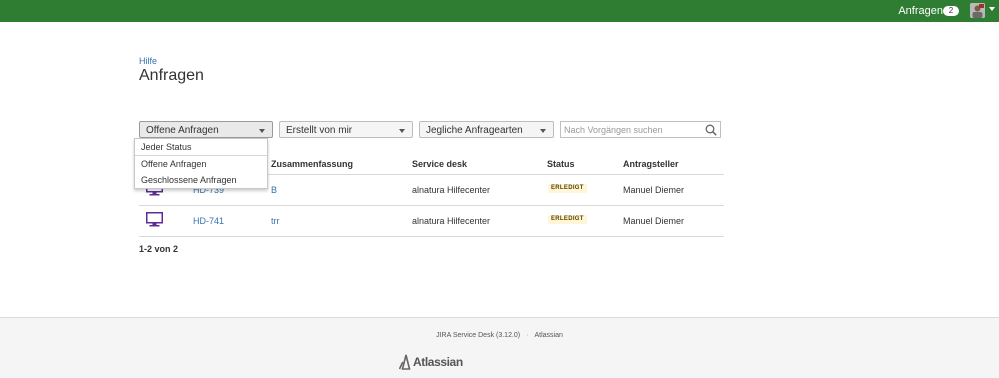 The width and height of the screenshot is (999, 378). Describe the element at coordinates (951, 11) in the screenshot. I see `requests-count-badge: 2` at that location.